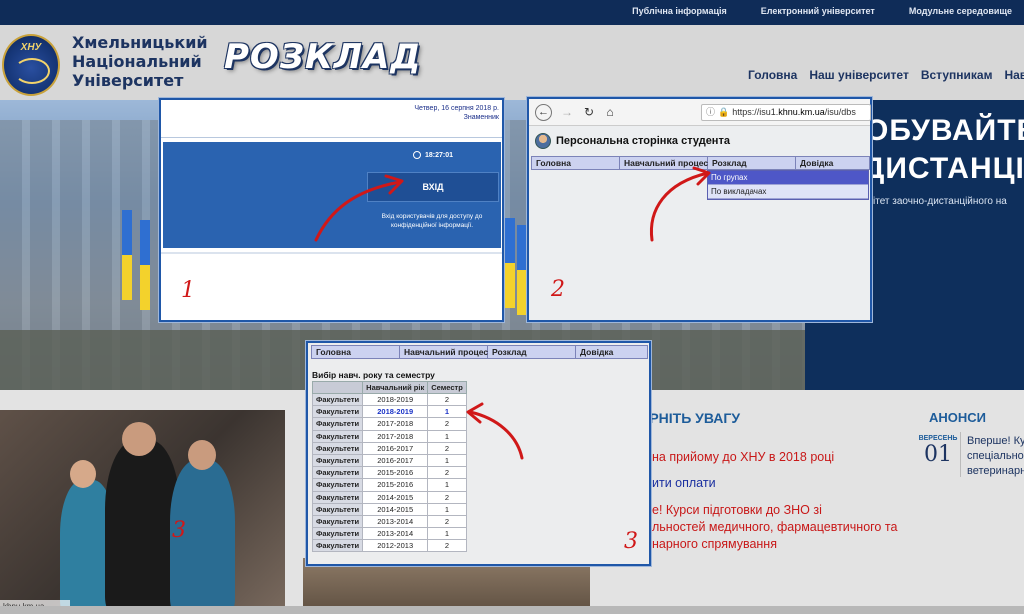 This screenshot has height=614, width=1024. What do you see at coordinates (957, 75) in the screenshot?
I see `nav-applicants: Вступникам` at bounding box center [957, 75].